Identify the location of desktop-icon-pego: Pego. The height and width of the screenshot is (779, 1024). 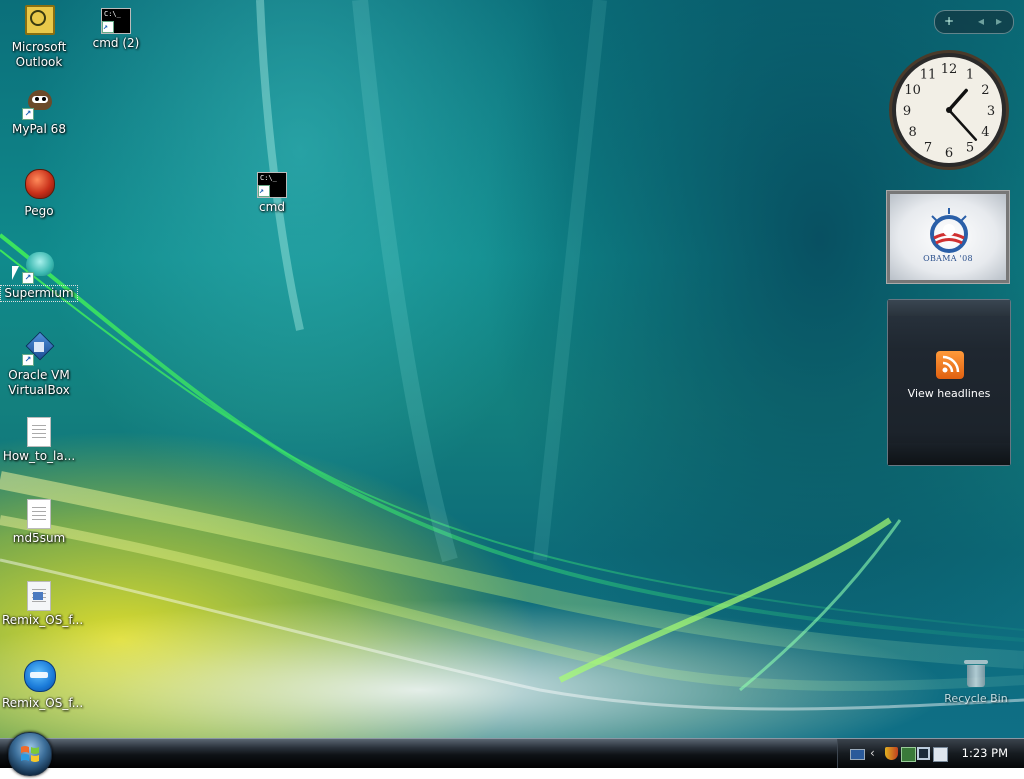
(39, 193).